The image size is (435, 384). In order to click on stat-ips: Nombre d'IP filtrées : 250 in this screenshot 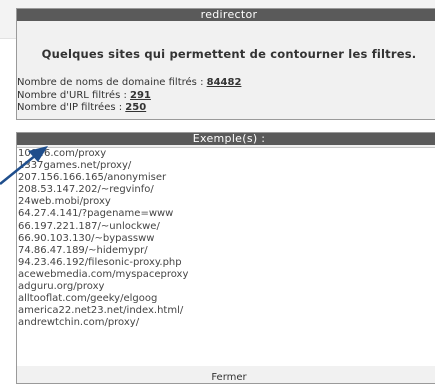, I will do `click(226, 108)`.